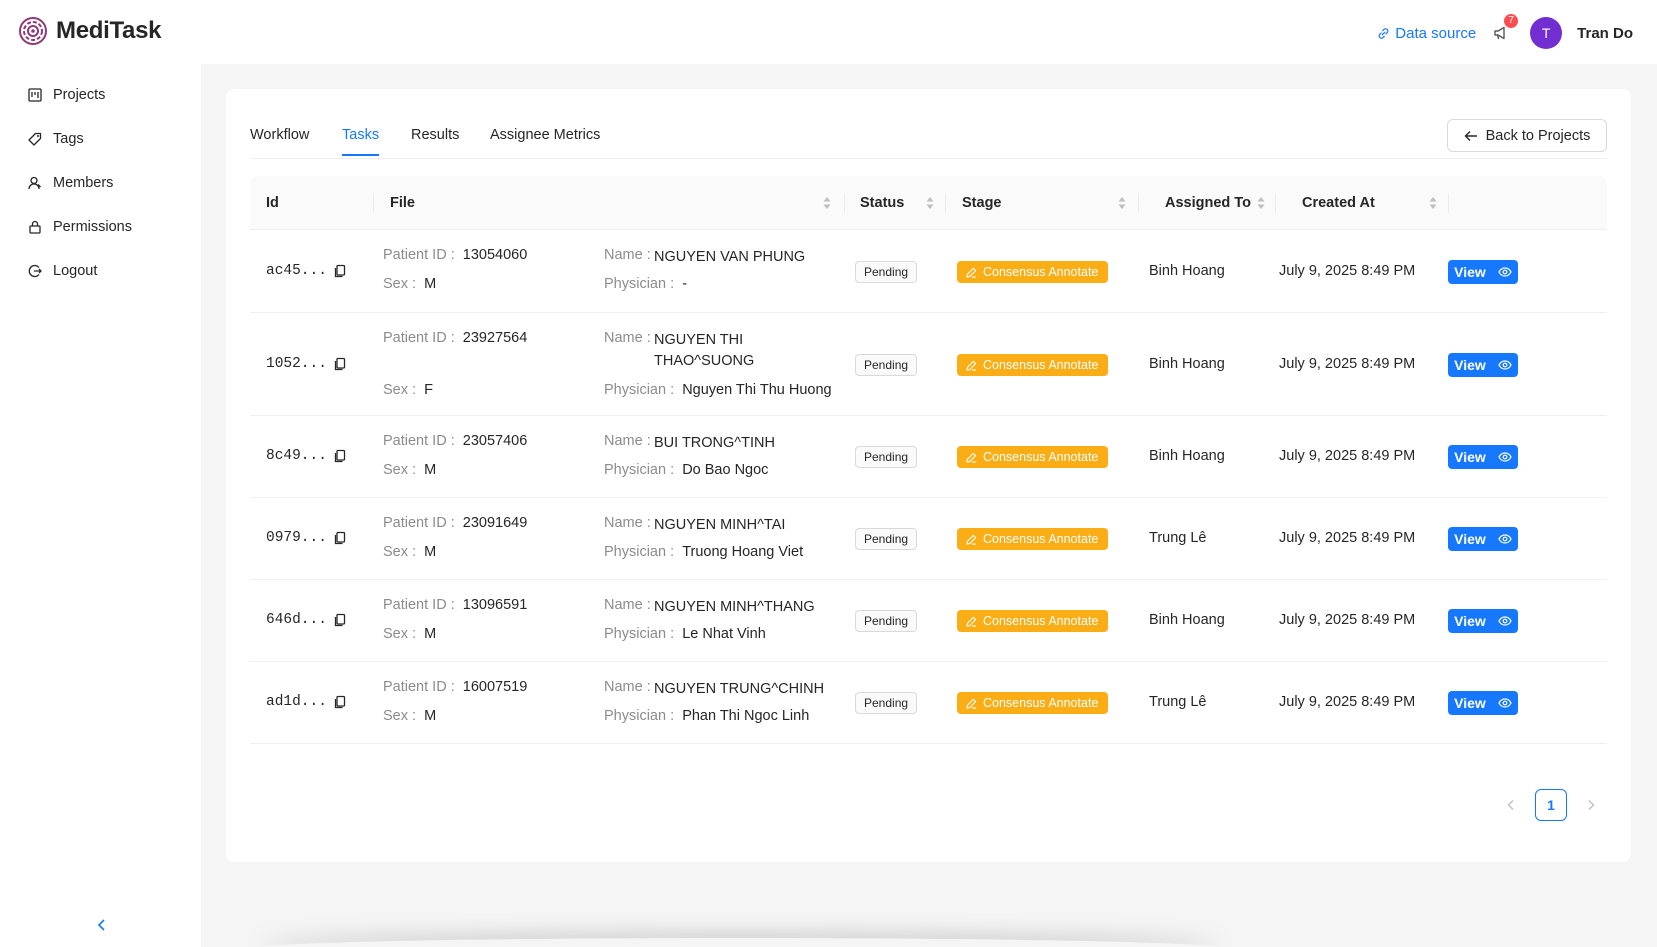  Describe the element at coordinates (886, 539) in the screenshot. I see `status-badge: Pending` at that location.